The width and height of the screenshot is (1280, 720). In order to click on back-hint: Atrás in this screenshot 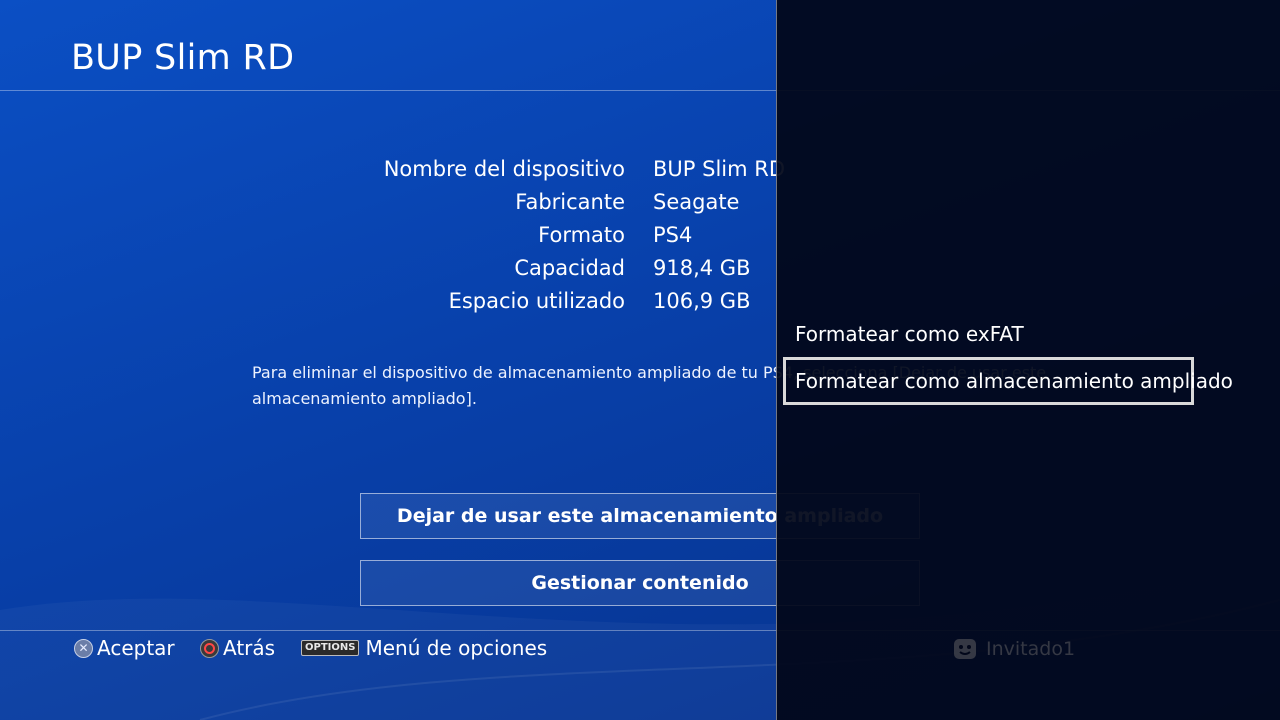, I will do `click(237, 648)`.